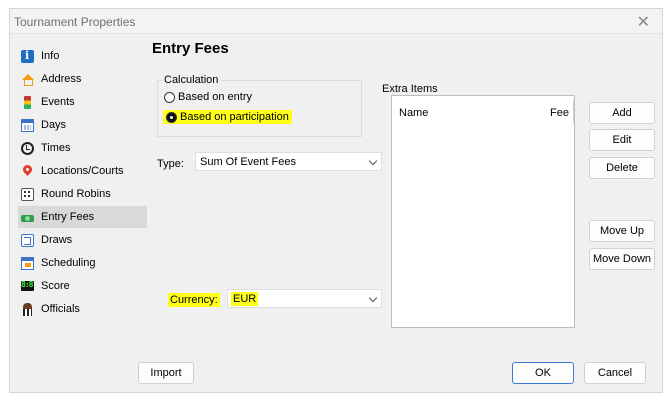 The width and height of the screenshot is (663, 393). I want to click on sidebar-item-label: Entry Fees, so click(68, 217).